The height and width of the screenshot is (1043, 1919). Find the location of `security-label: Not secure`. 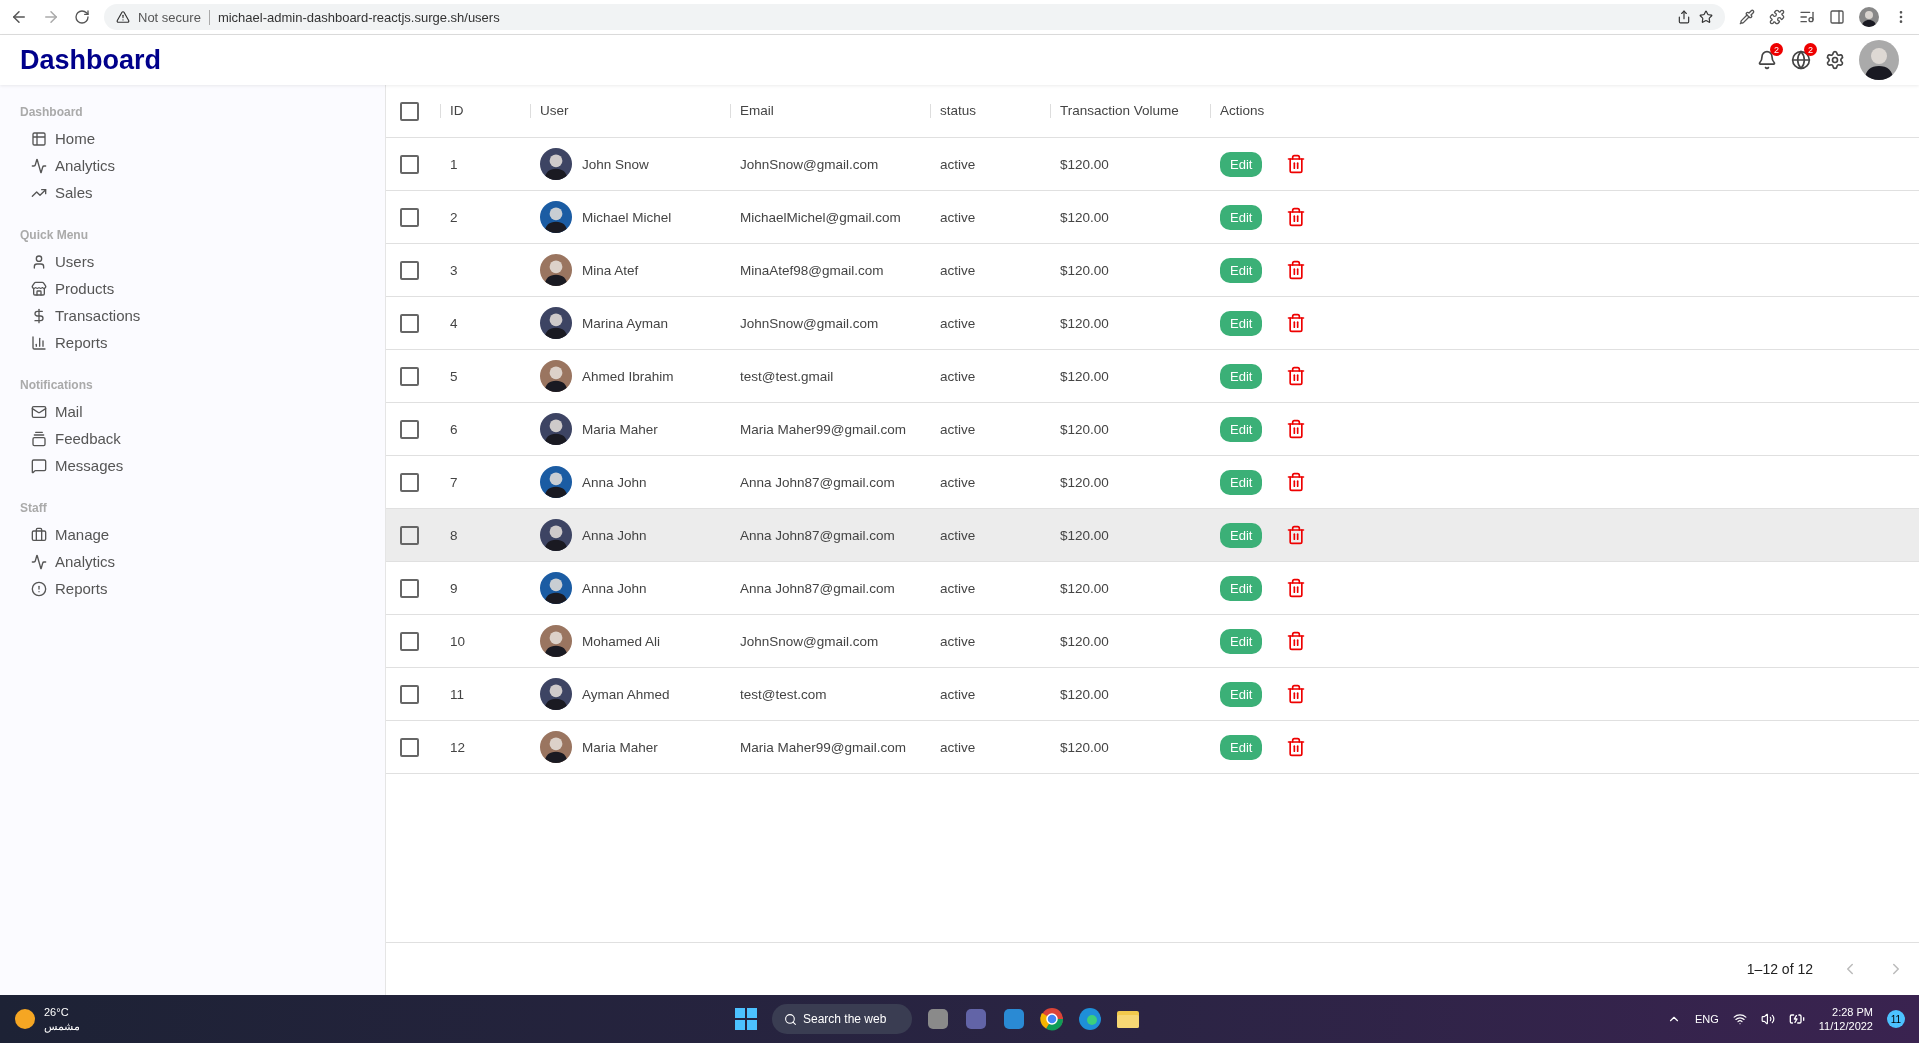

security-label: Not secure is located at coordinates (174, 17).